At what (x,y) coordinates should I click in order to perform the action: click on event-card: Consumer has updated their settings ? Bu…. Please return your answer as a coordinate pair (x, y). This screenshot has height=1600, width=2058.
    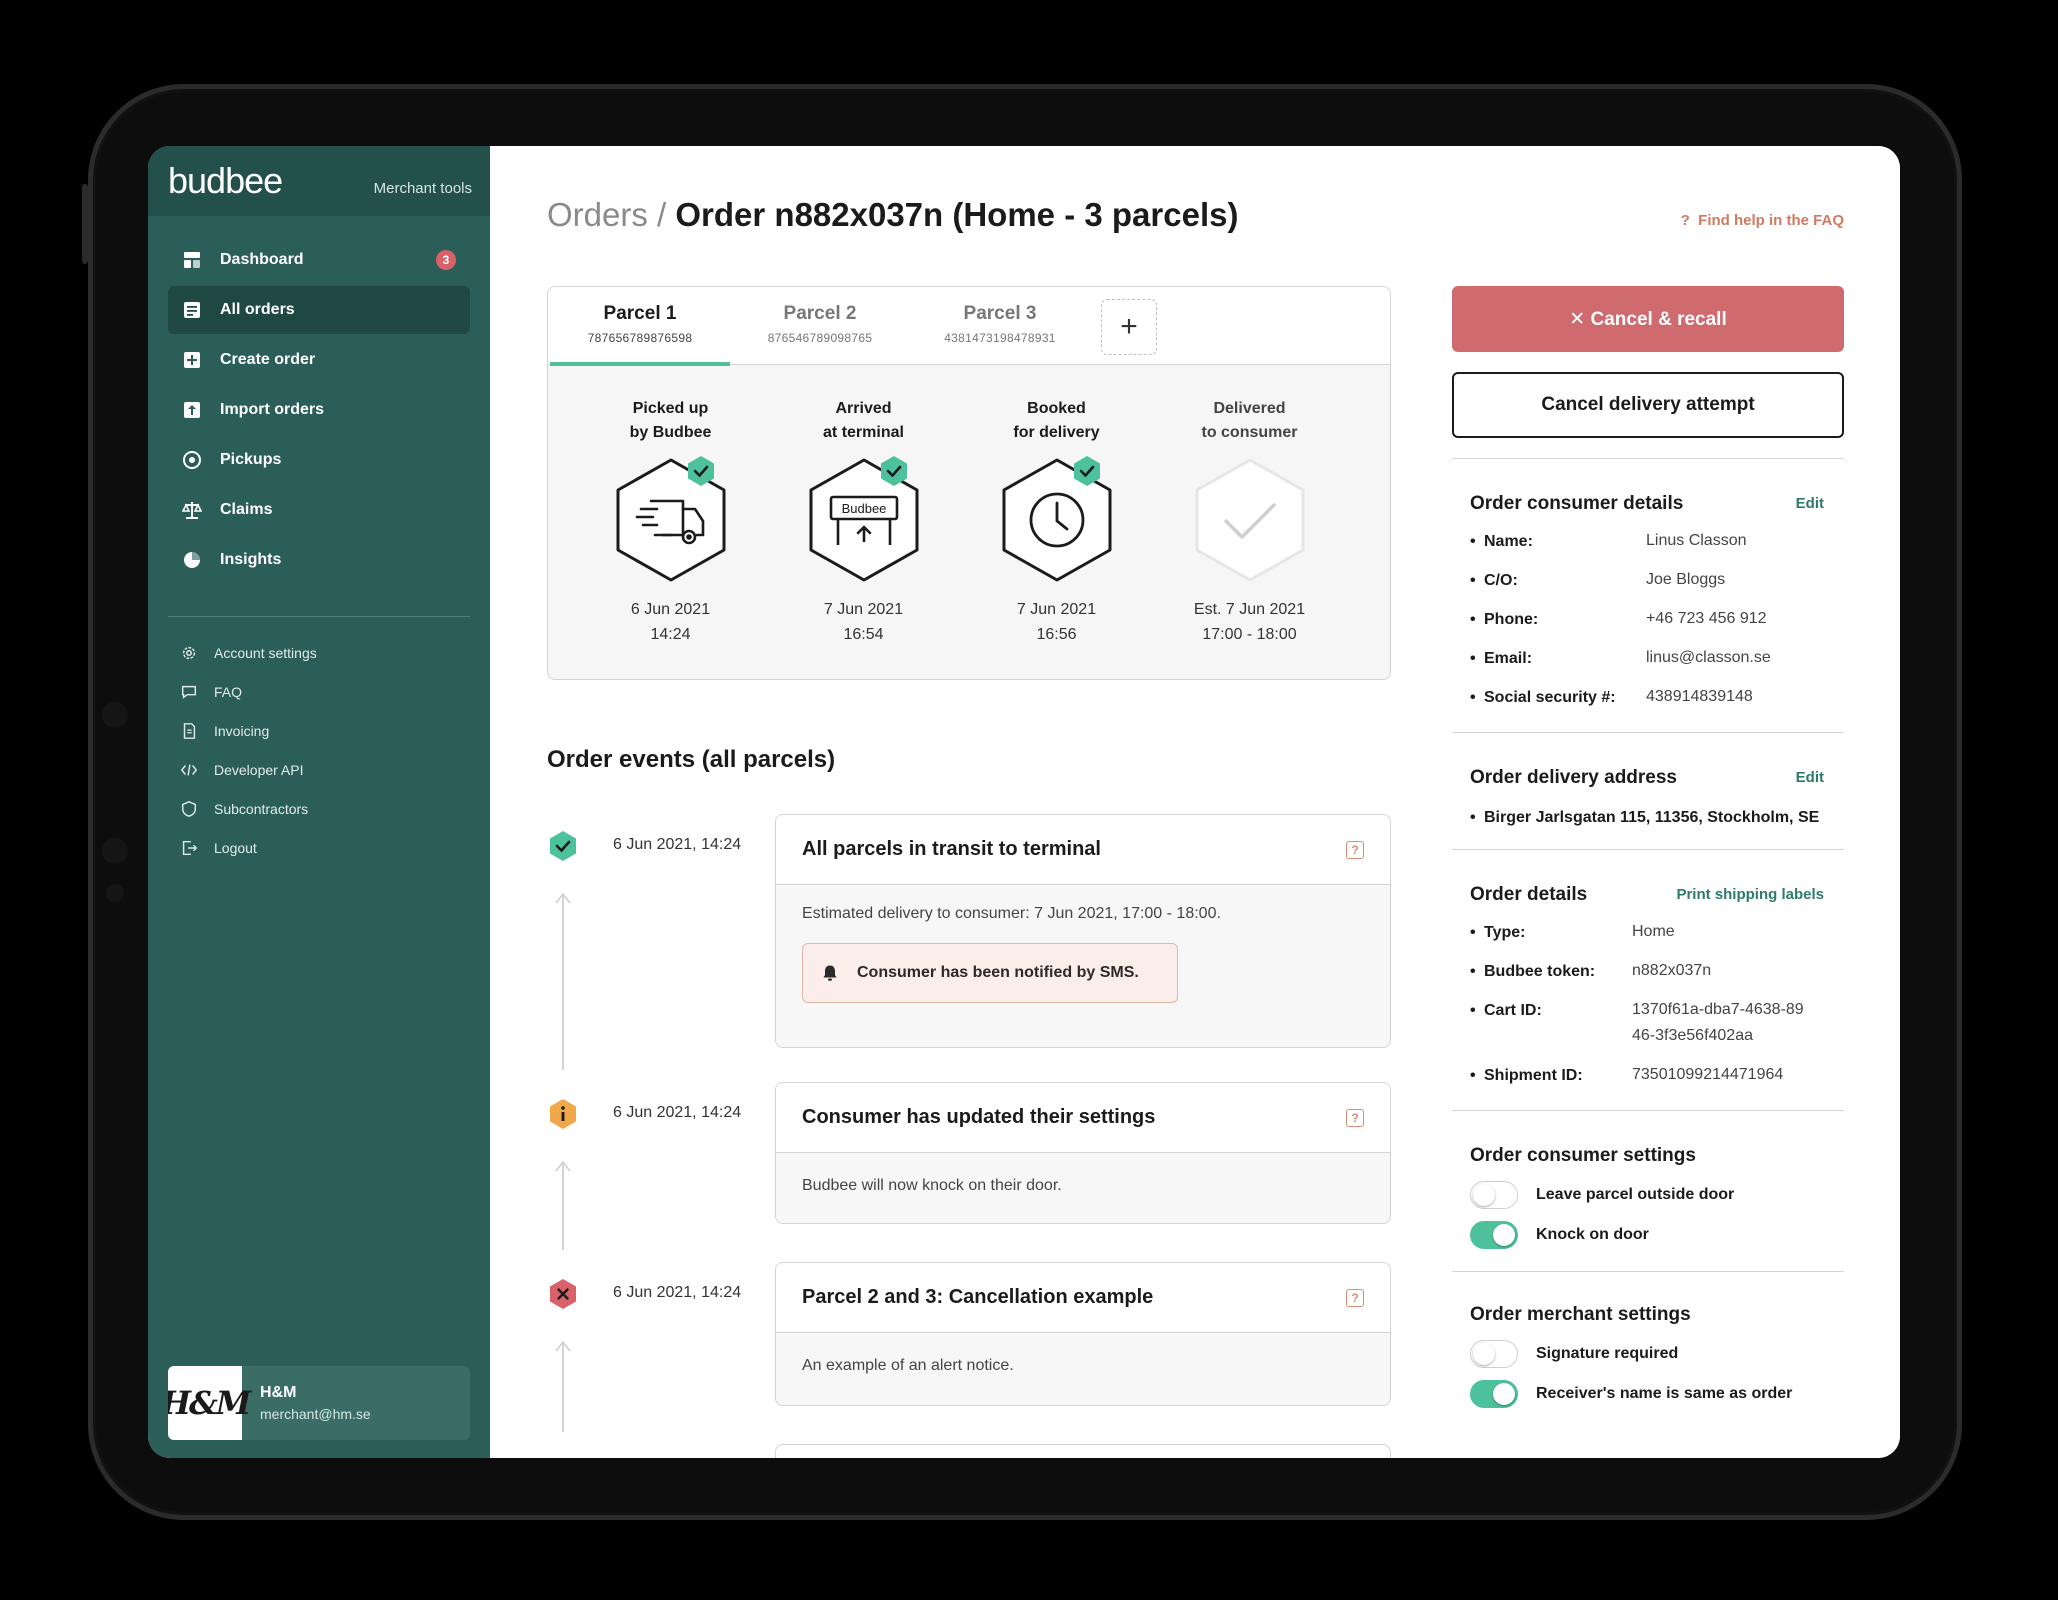
    Looking at the image, I should click on (1083, 1153).